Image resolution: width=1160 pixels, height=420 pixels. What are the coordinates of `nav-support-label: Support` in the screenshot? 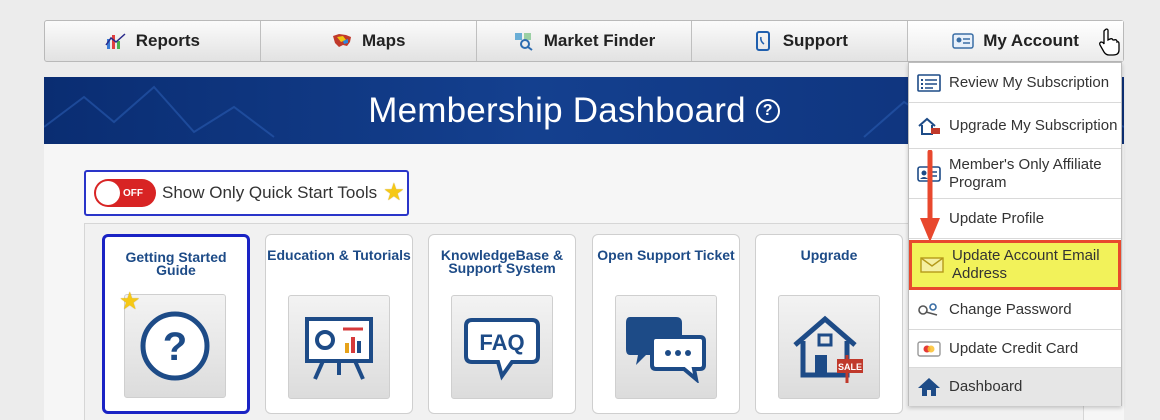 It's located at (815, 40).